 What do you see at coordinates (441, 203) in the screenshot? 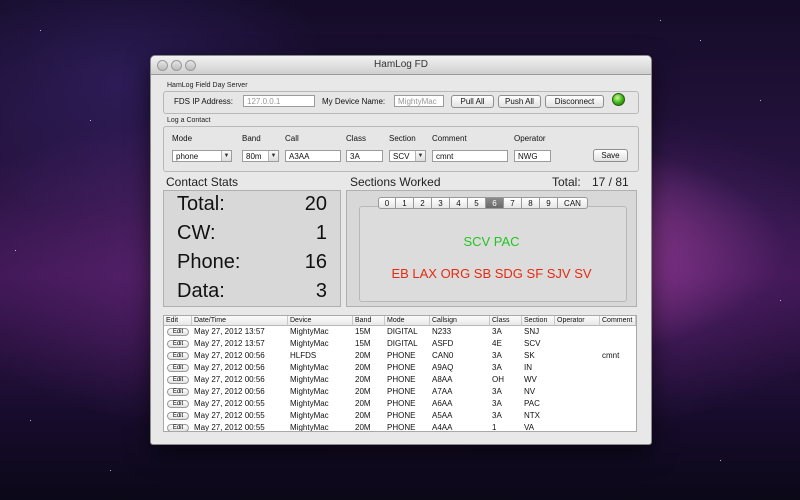
I see `tab-3: 3` at bounding box center [441, 203].